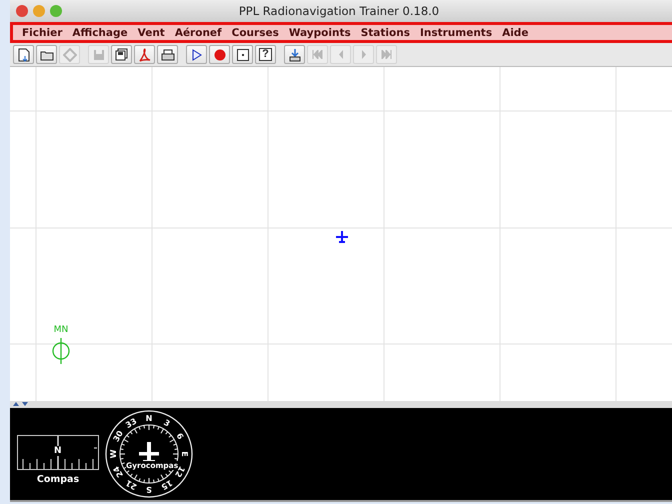  What do you see at coordinates (42, 32) in the screenshot?
I see `menu-item: Fichier` at bounding box center [42, 32].